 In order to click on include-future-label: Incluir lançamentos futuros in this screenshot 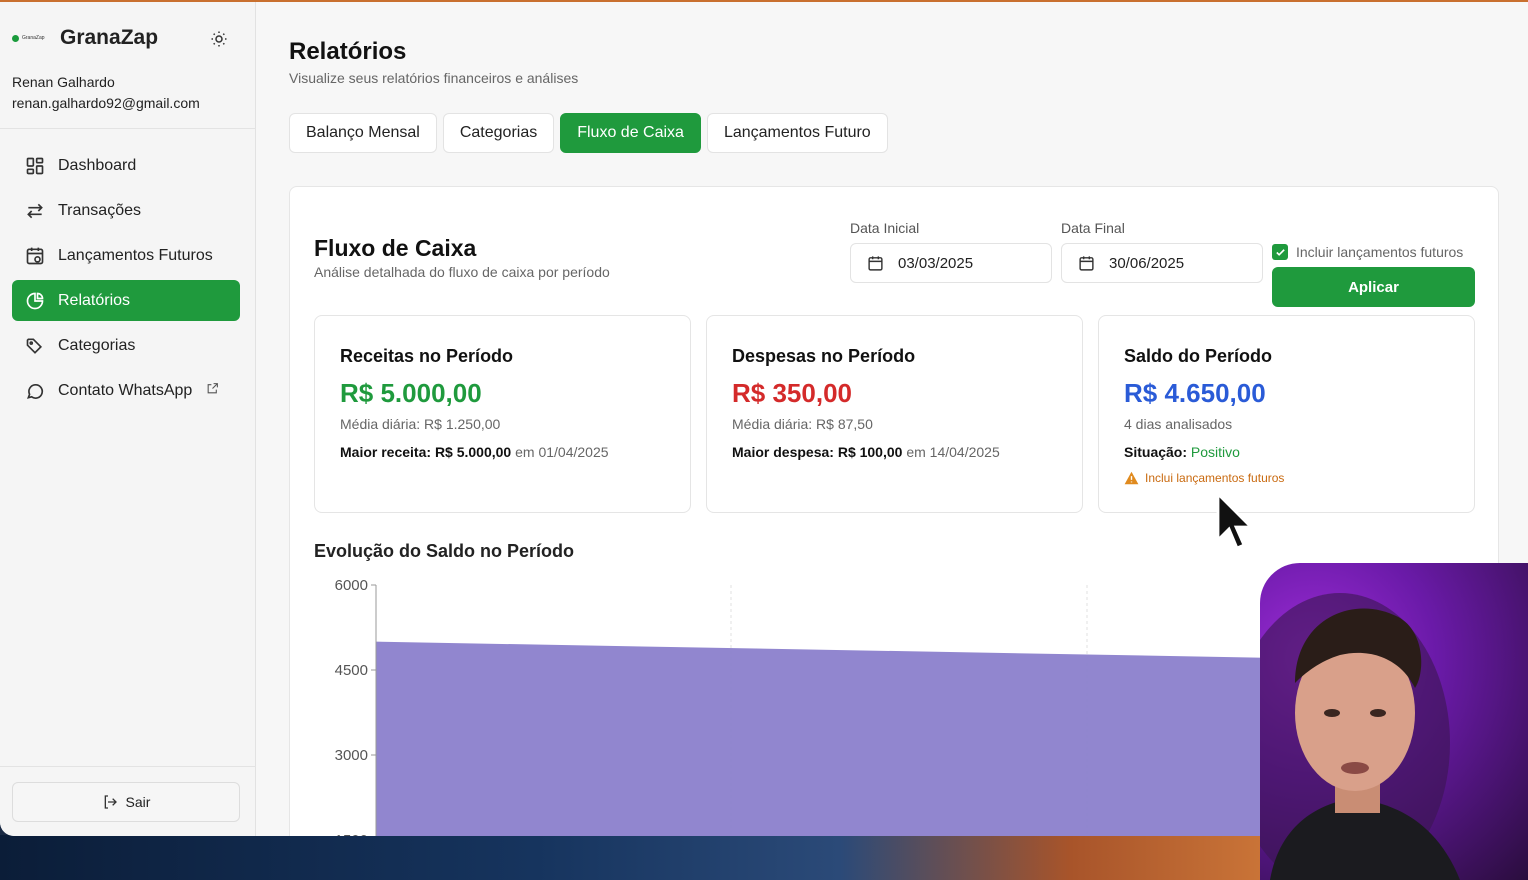, I will do `click(1380, 252)`.